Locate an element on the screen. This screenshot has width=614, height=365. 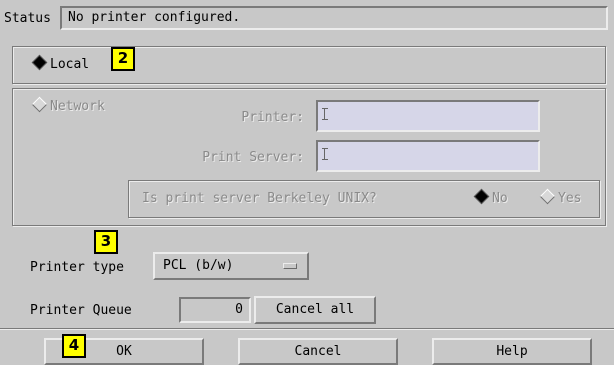
cancel-all-label: Cancel all is located at coordinates (315, 309).